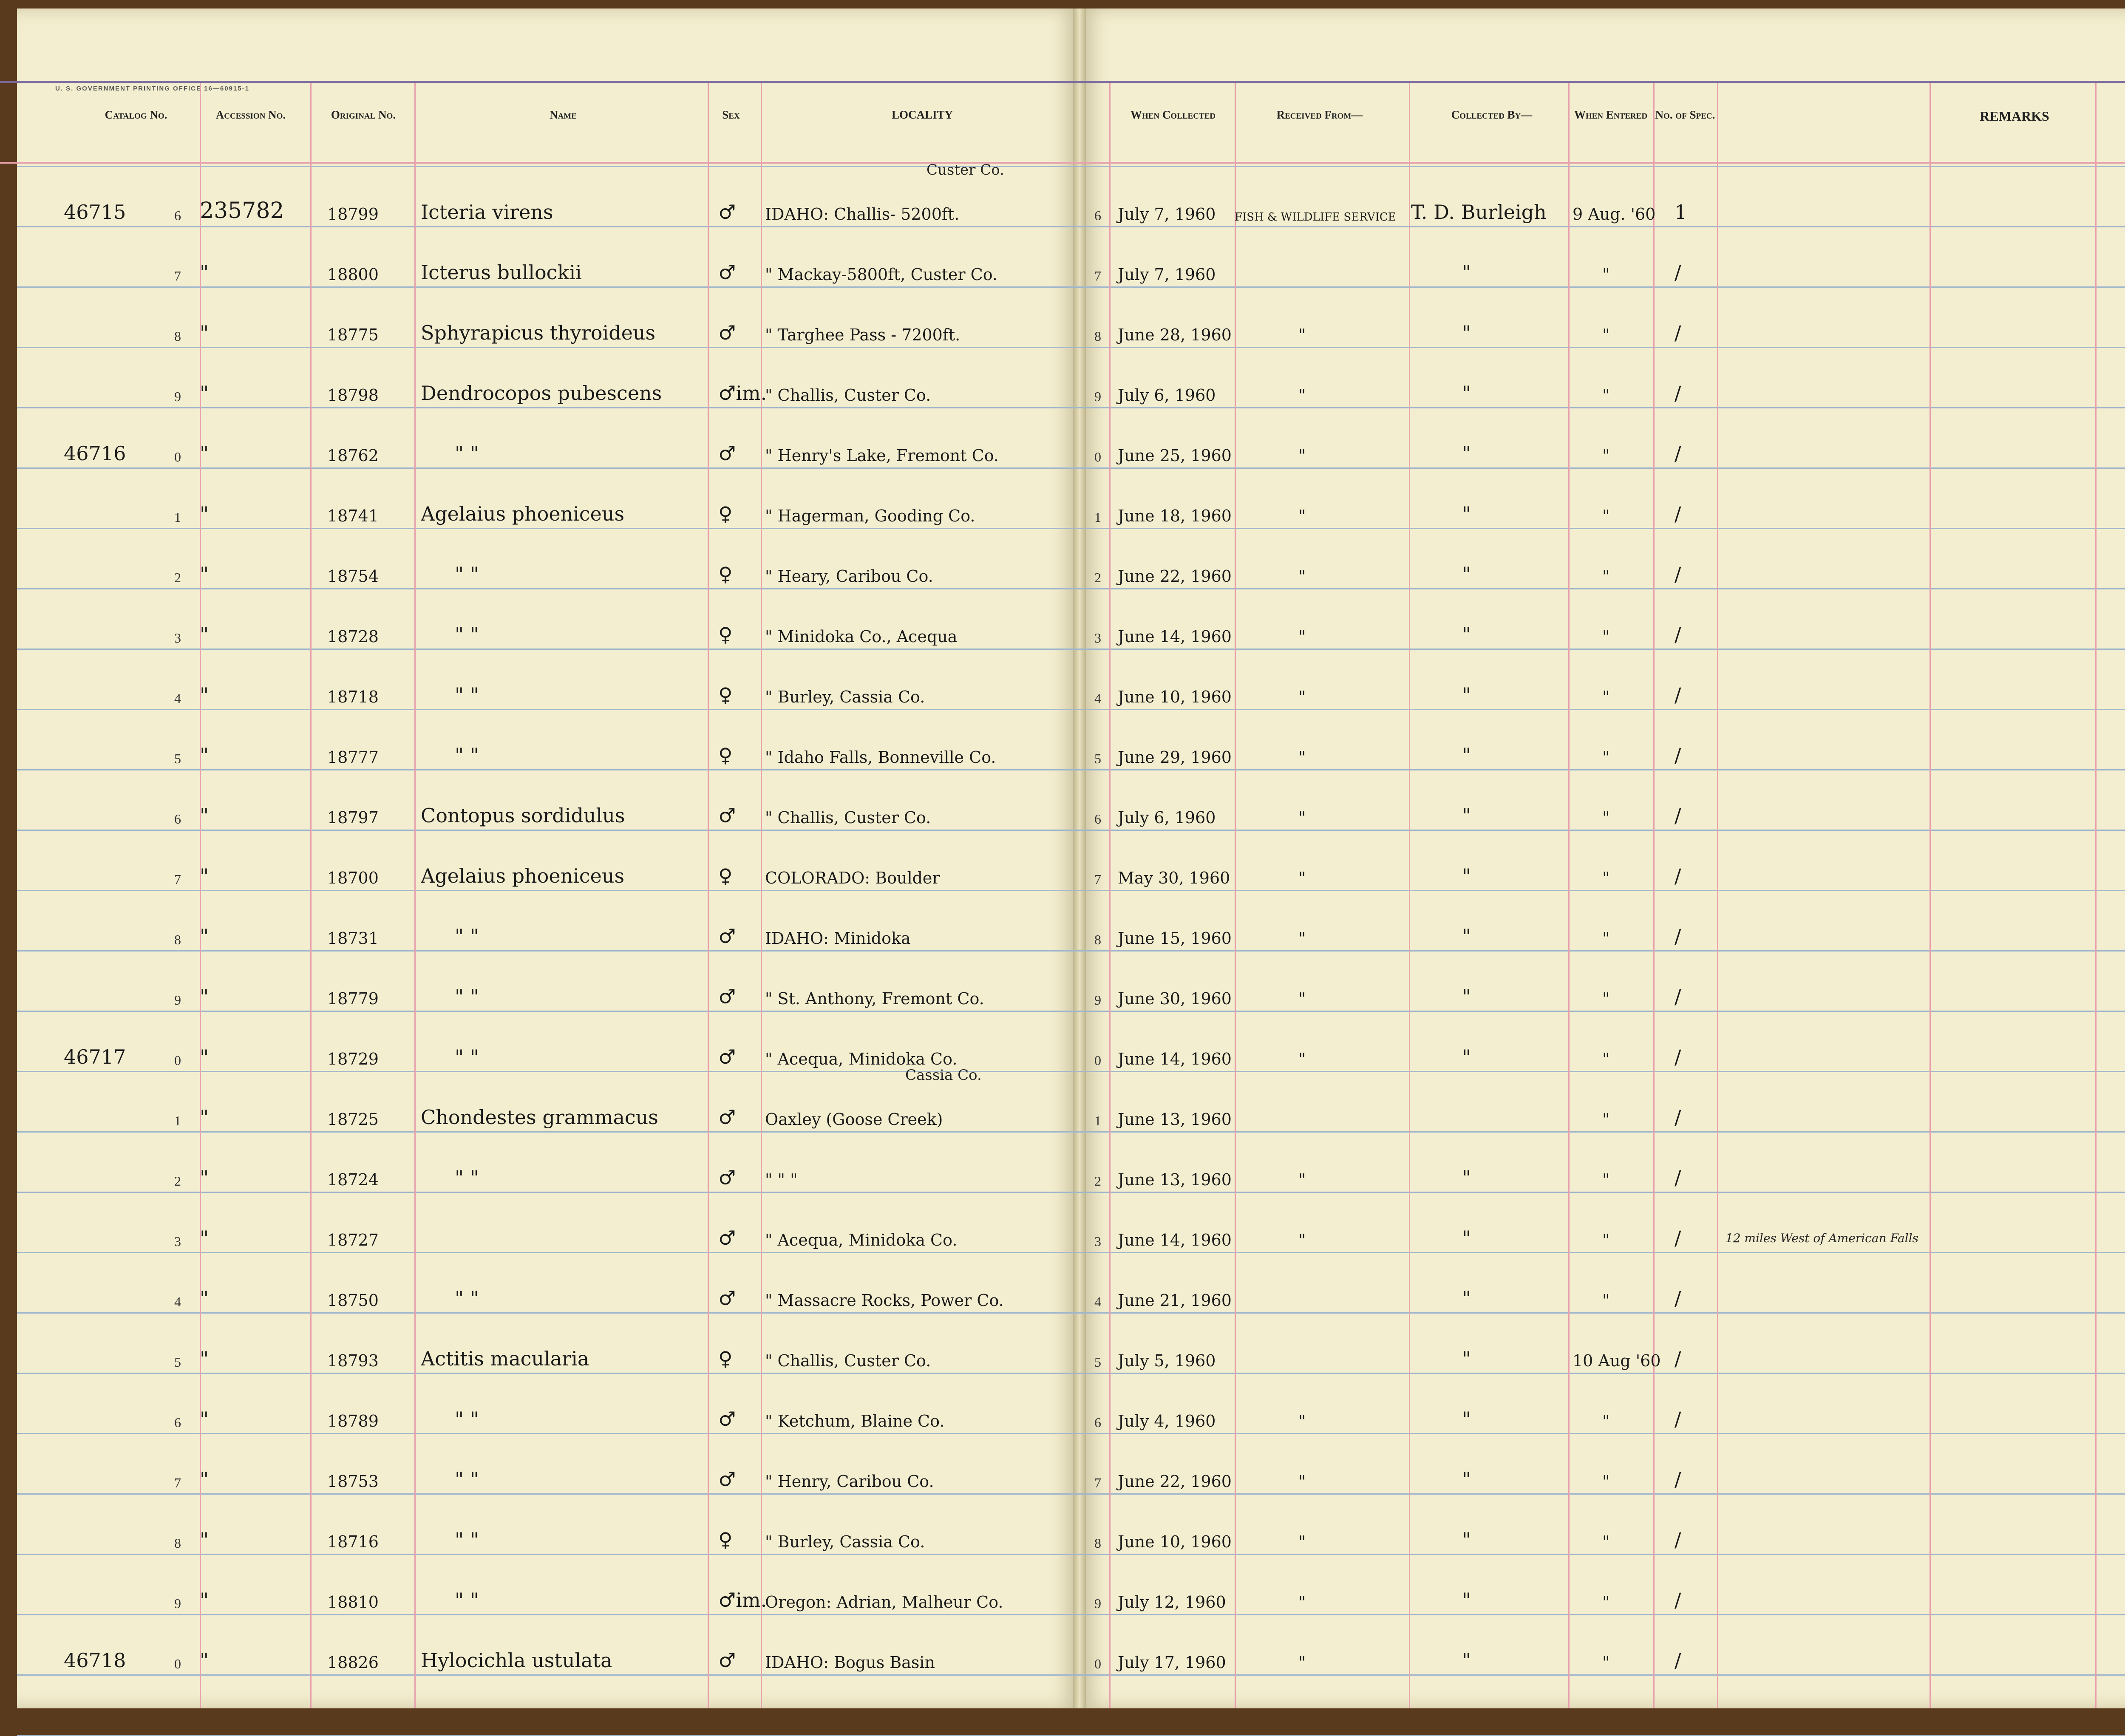  What do you see at coordinates (1175, 335) in the screenshot?
I see `date-collected: June 28, 1960` at bounding box center [1175, 335].